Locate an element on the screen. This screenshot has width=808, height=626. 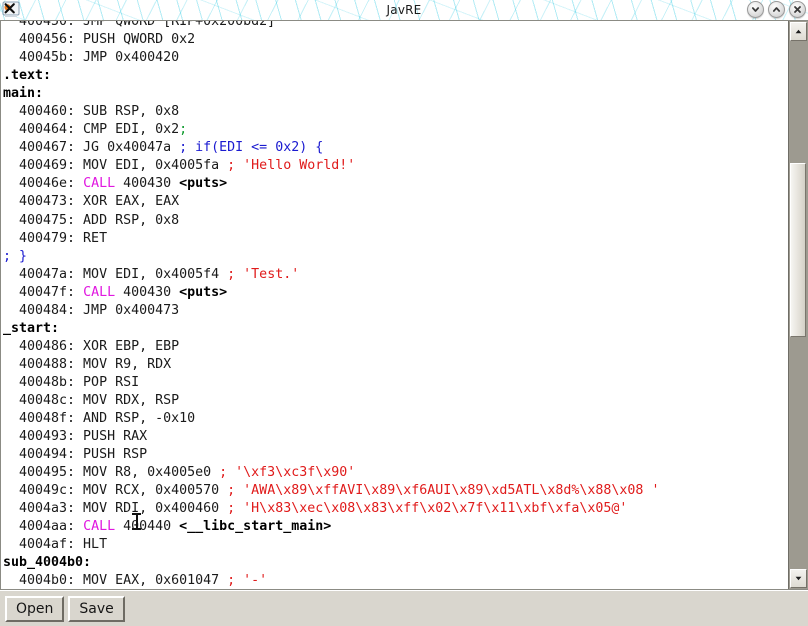
disassembly-line: 40046e: CALL 400430 <puts> is located at coordinates (115, 184).